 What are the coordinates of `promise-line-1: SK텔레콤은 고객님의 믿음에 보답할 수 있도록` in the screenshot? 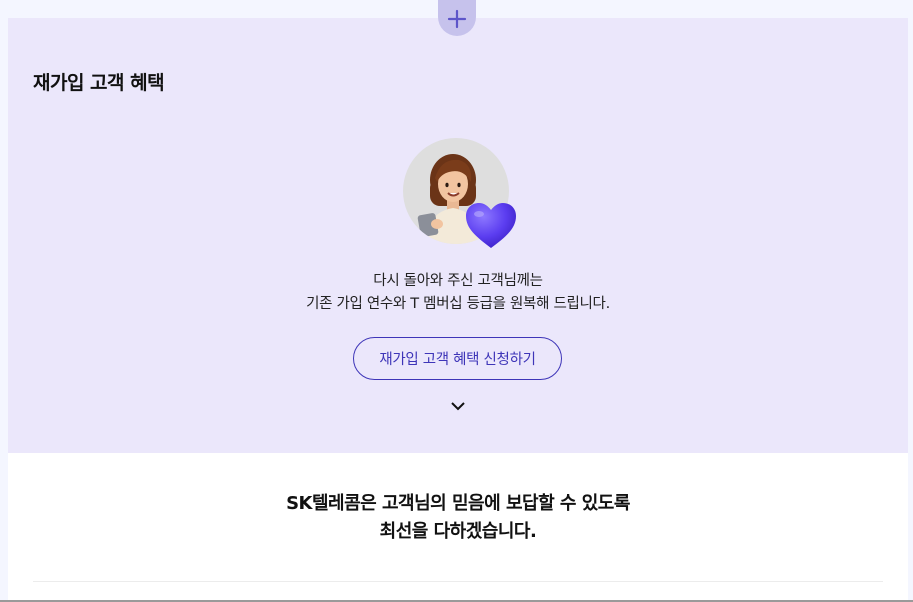 It's located at (458, 503).